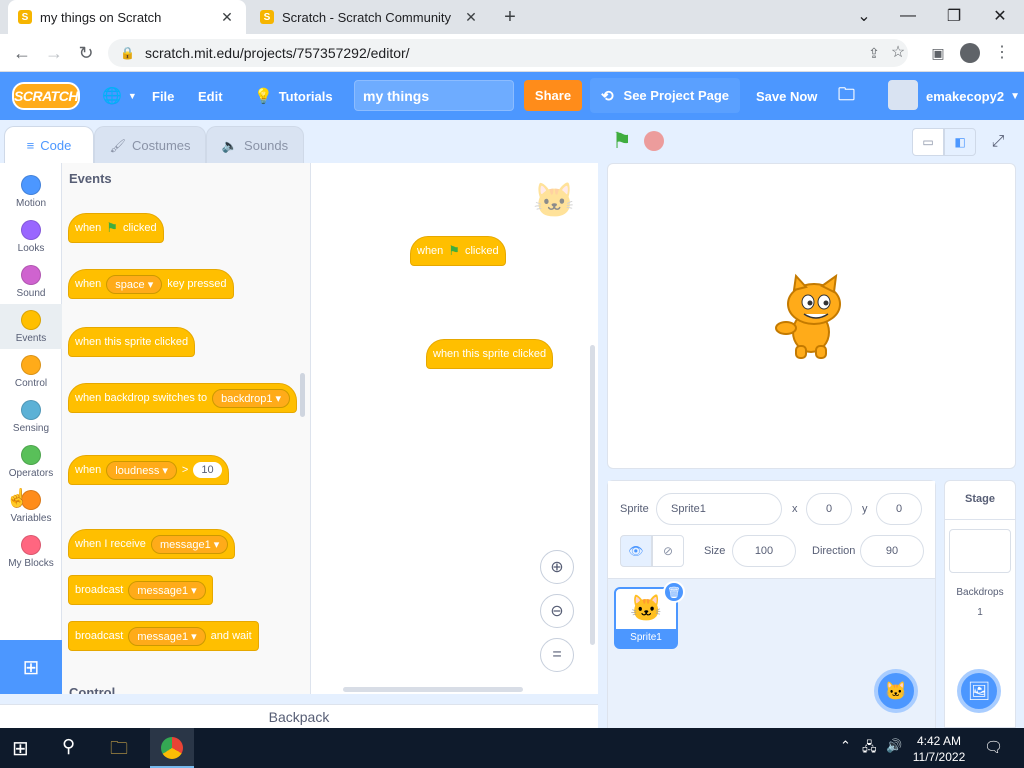 The image size is (1024, 768). I want to click on fullscreen-icon: ⤢, so click(998, 142).